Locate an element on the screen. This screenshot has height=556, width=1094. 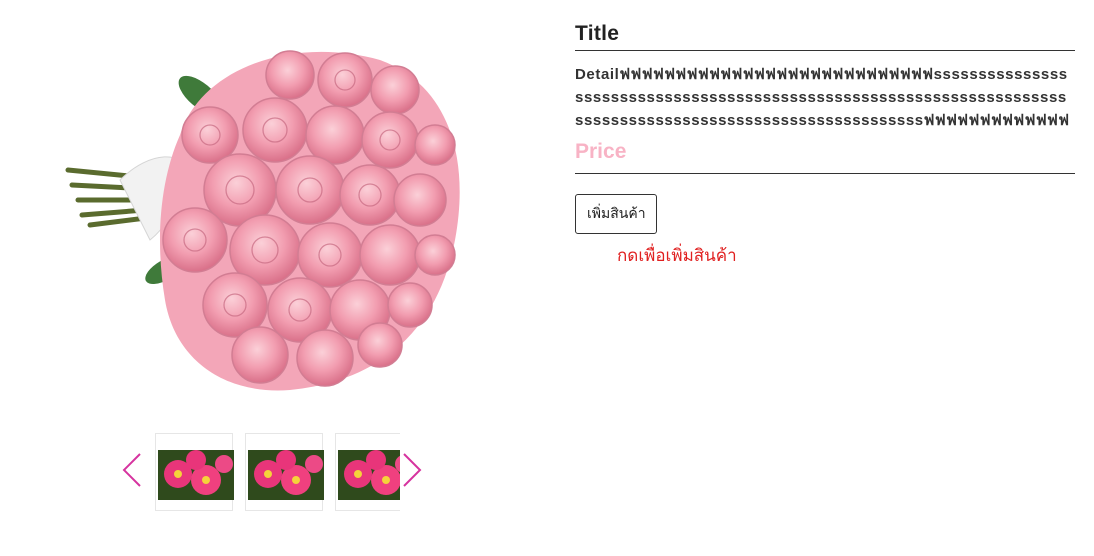
gallery-next-button is located at coordinates (412, 470).